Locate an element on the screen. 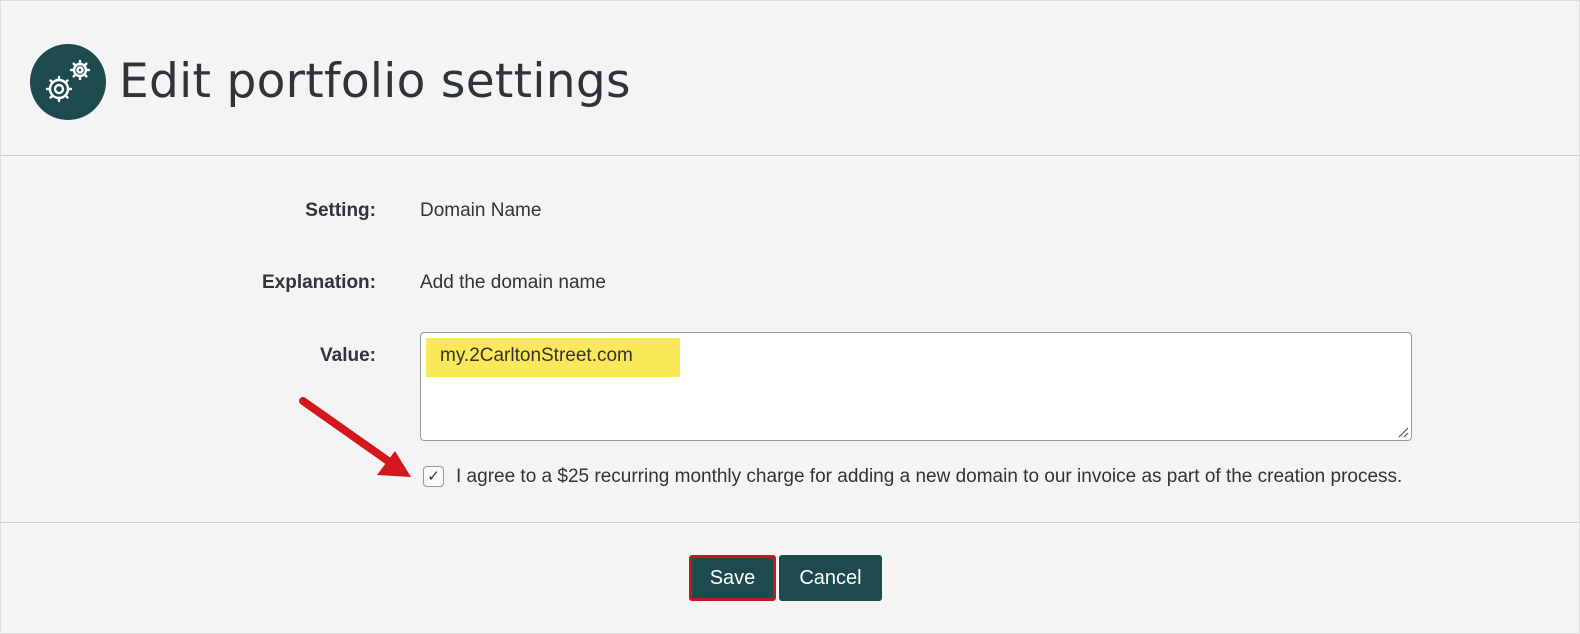  value-textarea: my.2CarltonStreet.com is located at coordinates (916, 386).